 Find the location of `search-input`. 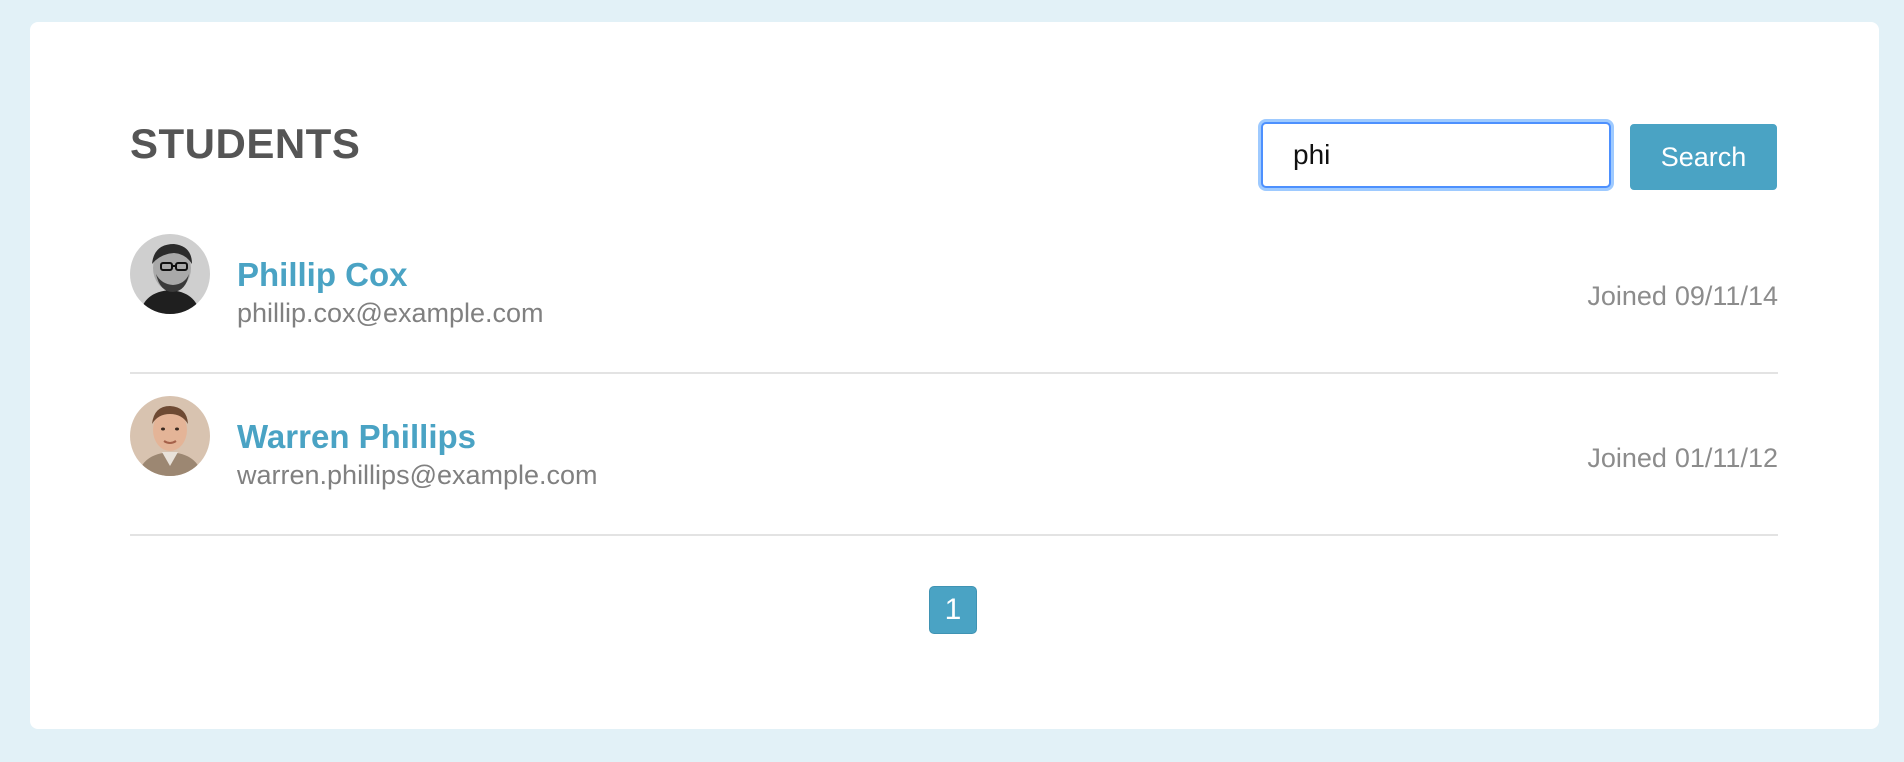

search-input is located at coordinates (1436, 155).